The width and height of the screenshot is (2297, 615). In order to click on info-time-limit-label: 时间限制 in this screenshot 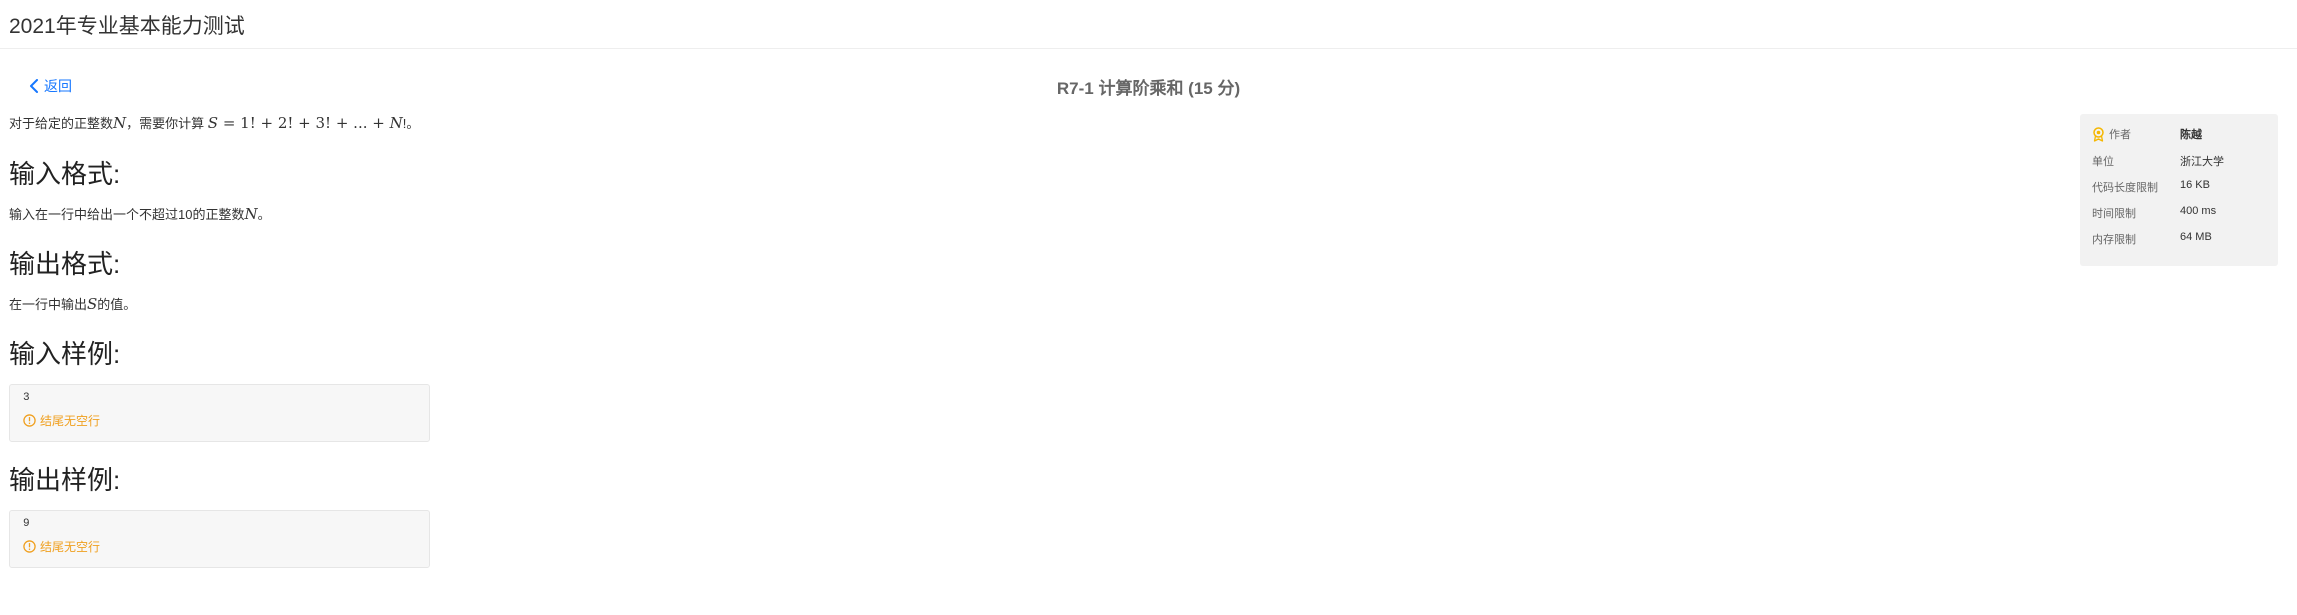, I will do `click(2114, 214)`.